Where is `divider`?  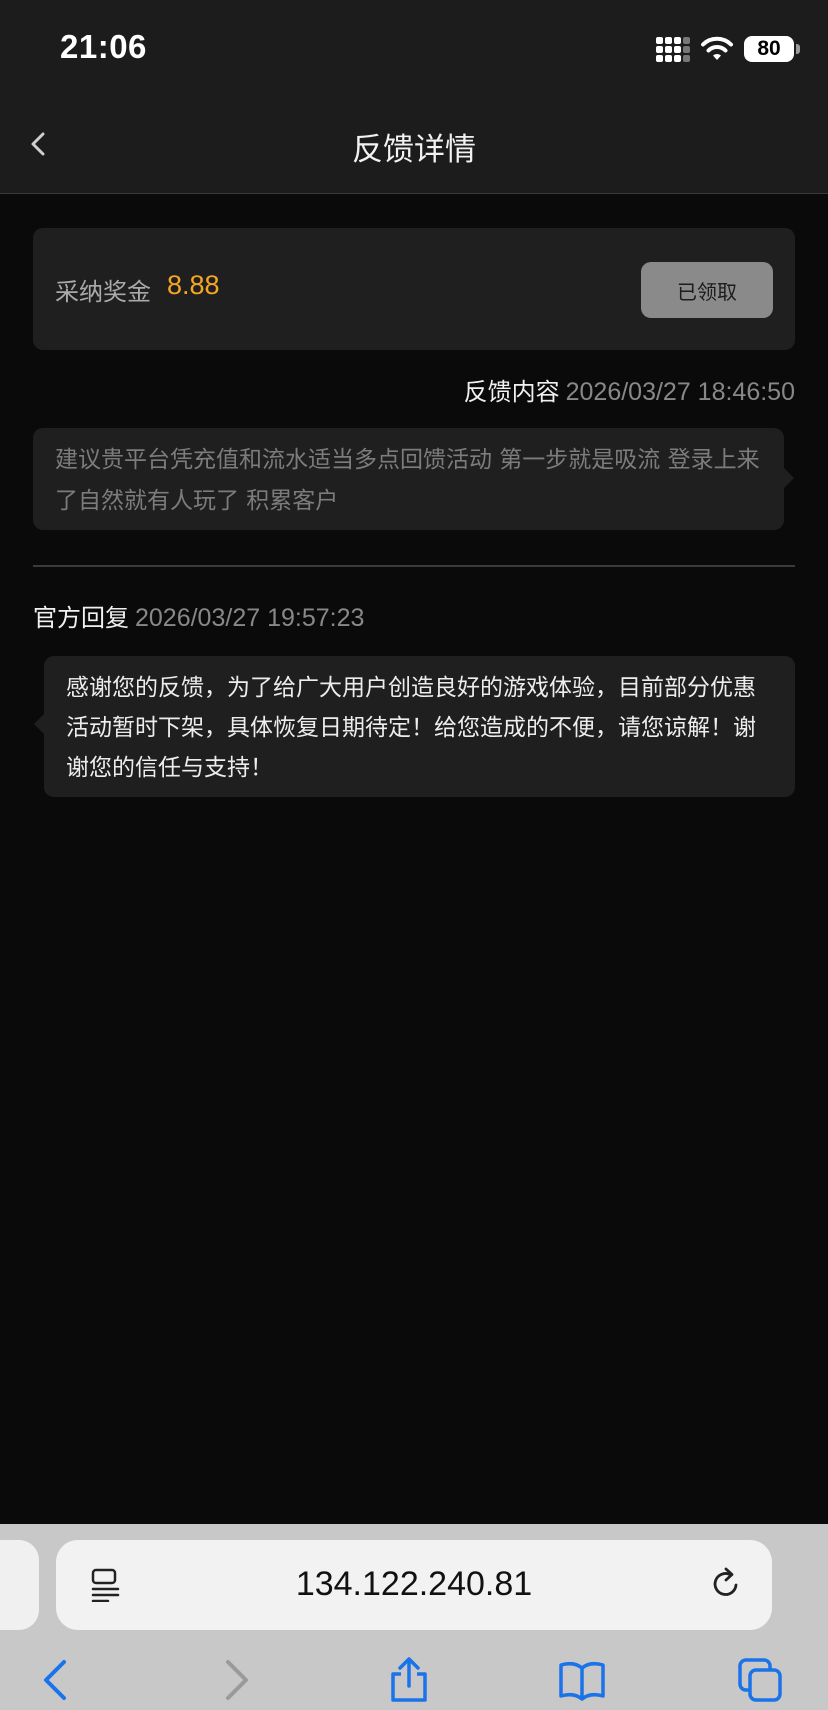
divider is located at coordinates (414, 566).